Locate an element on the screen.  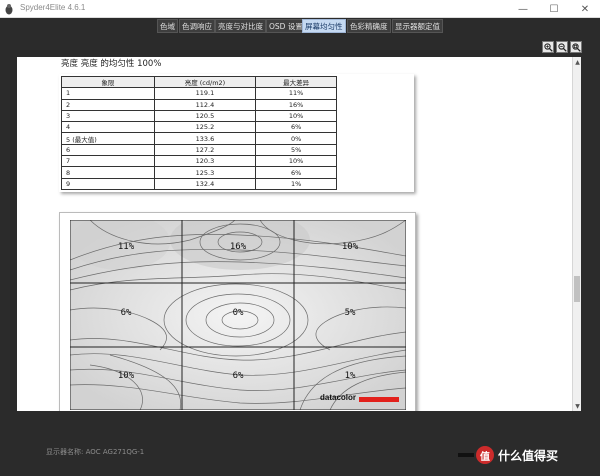
quadrant-4-label: 6% is located at coordinates (126, 313).